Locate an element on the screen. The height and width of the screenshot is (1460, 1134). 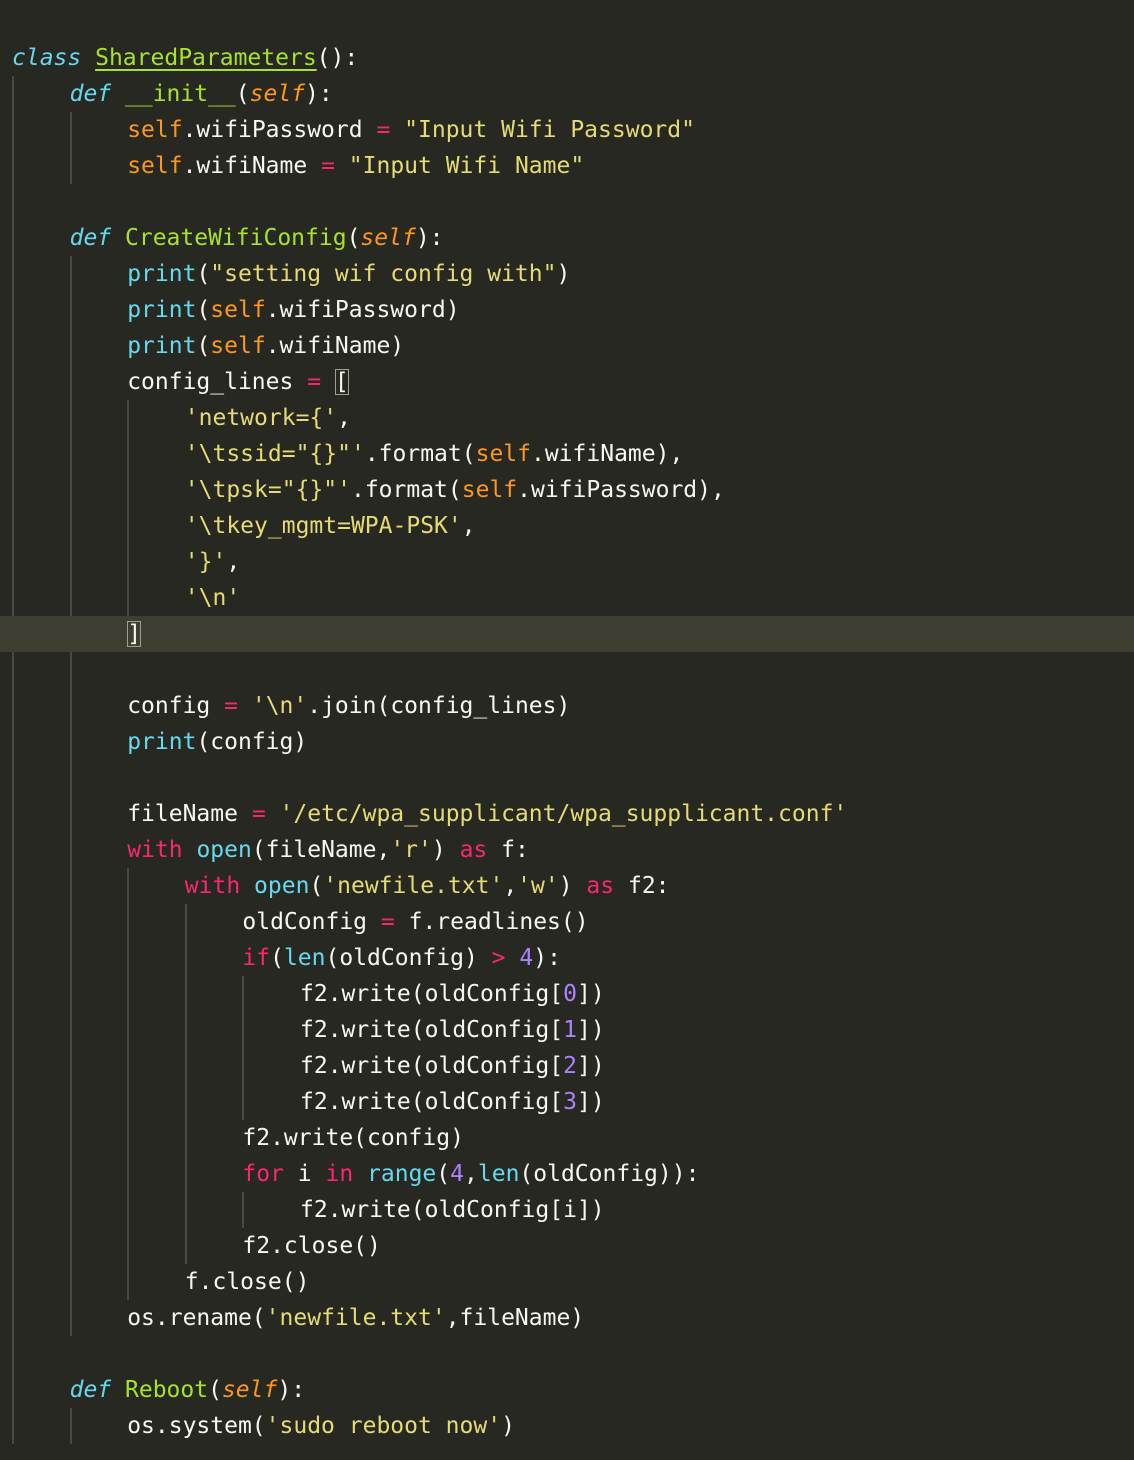
code-token: len is located at coordinates (498, 1174).